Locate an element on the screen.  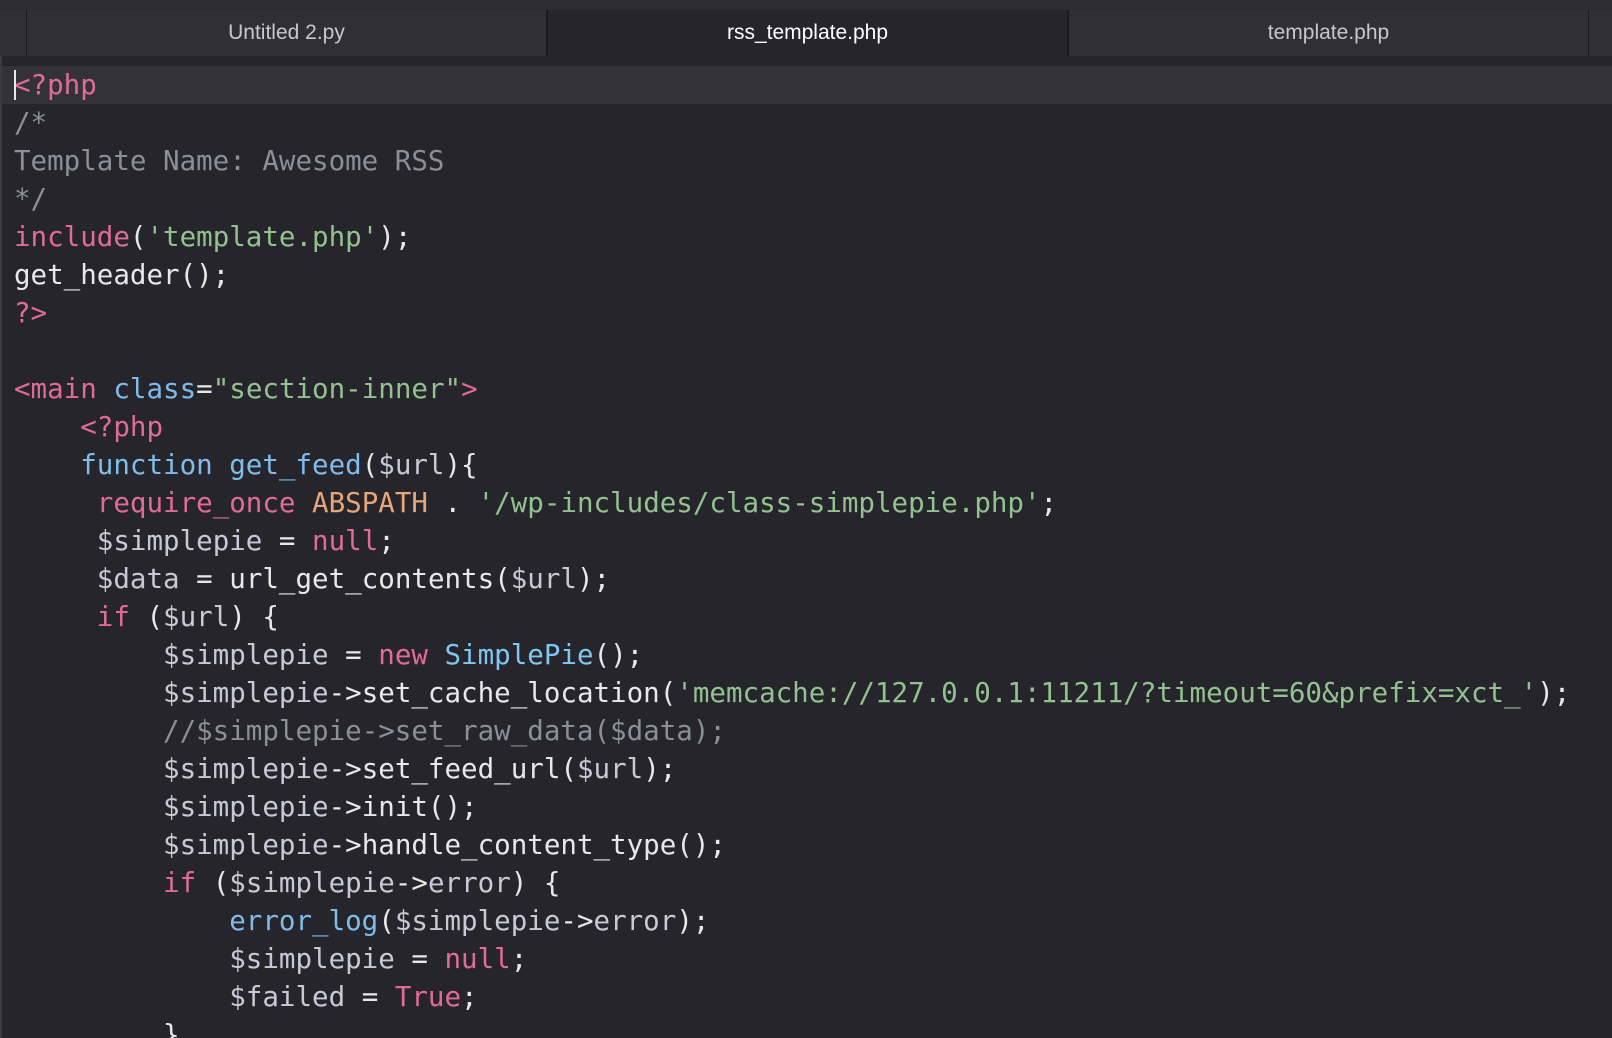
code-line: $failed = True; is located at coordinates (792, 997).